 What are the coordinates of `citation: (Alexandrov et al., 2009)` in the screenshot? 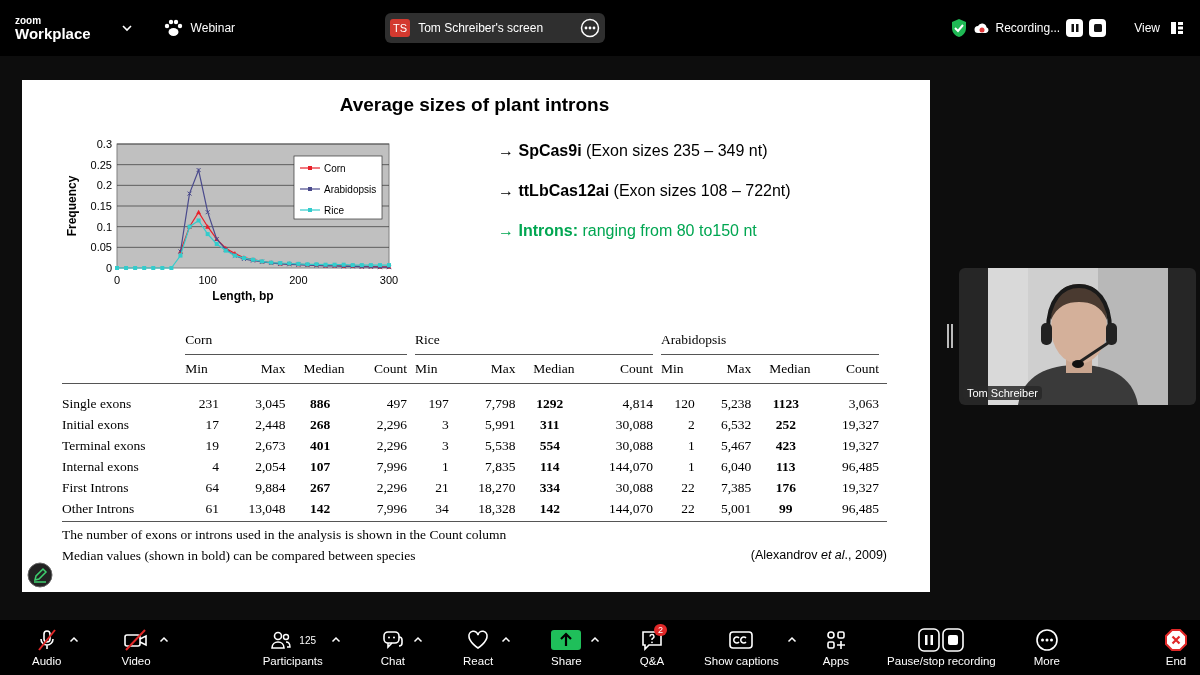 It's located at (818, 556).